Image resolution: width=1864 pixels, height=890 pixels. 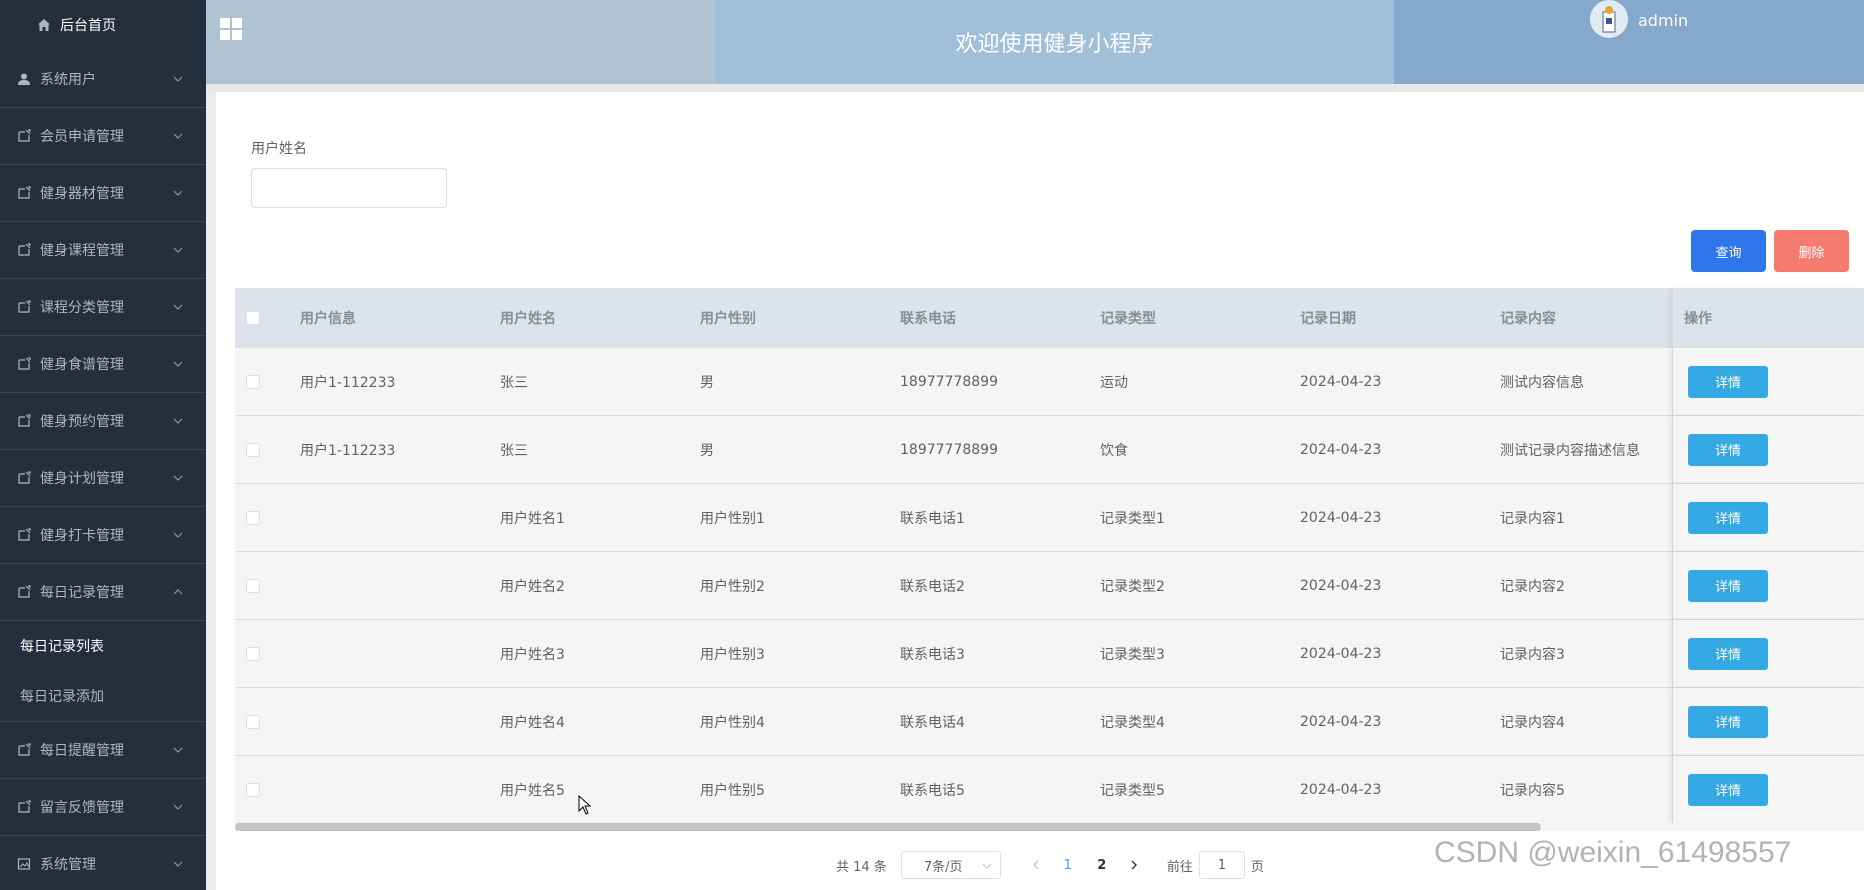 What do you see at coordinates (349, 188) in the screenshot?
I see `username-search-input` at bounding box center [349, 188].